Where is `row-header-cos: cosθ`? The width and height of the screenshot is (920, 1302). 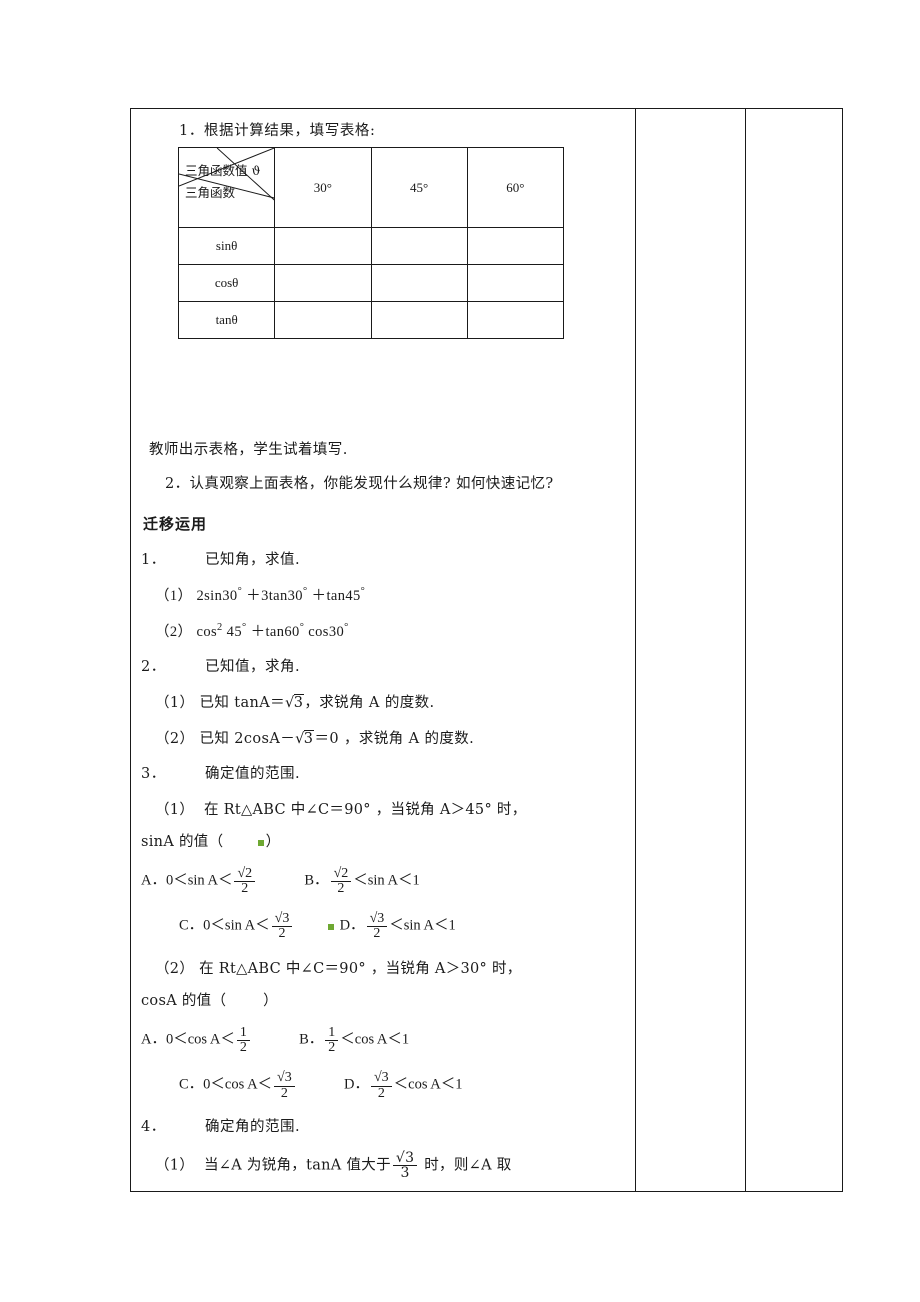
row-header-cos: cosθ is located at coordinates (226, 283).